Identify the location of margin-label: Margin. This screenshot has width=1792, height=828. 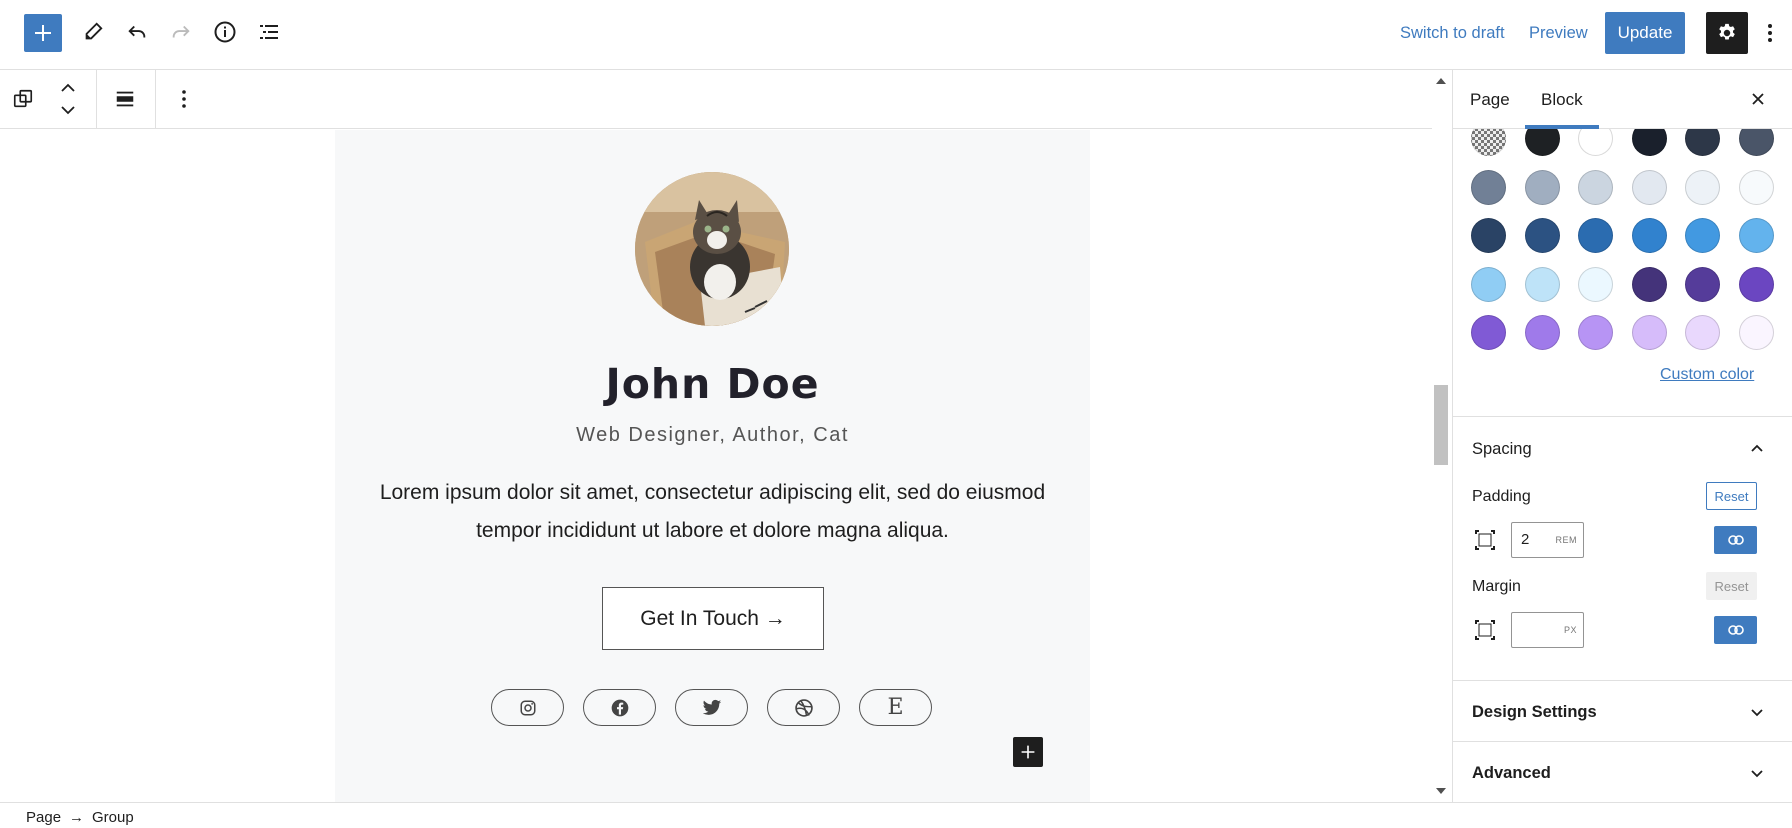
(1496, 586).